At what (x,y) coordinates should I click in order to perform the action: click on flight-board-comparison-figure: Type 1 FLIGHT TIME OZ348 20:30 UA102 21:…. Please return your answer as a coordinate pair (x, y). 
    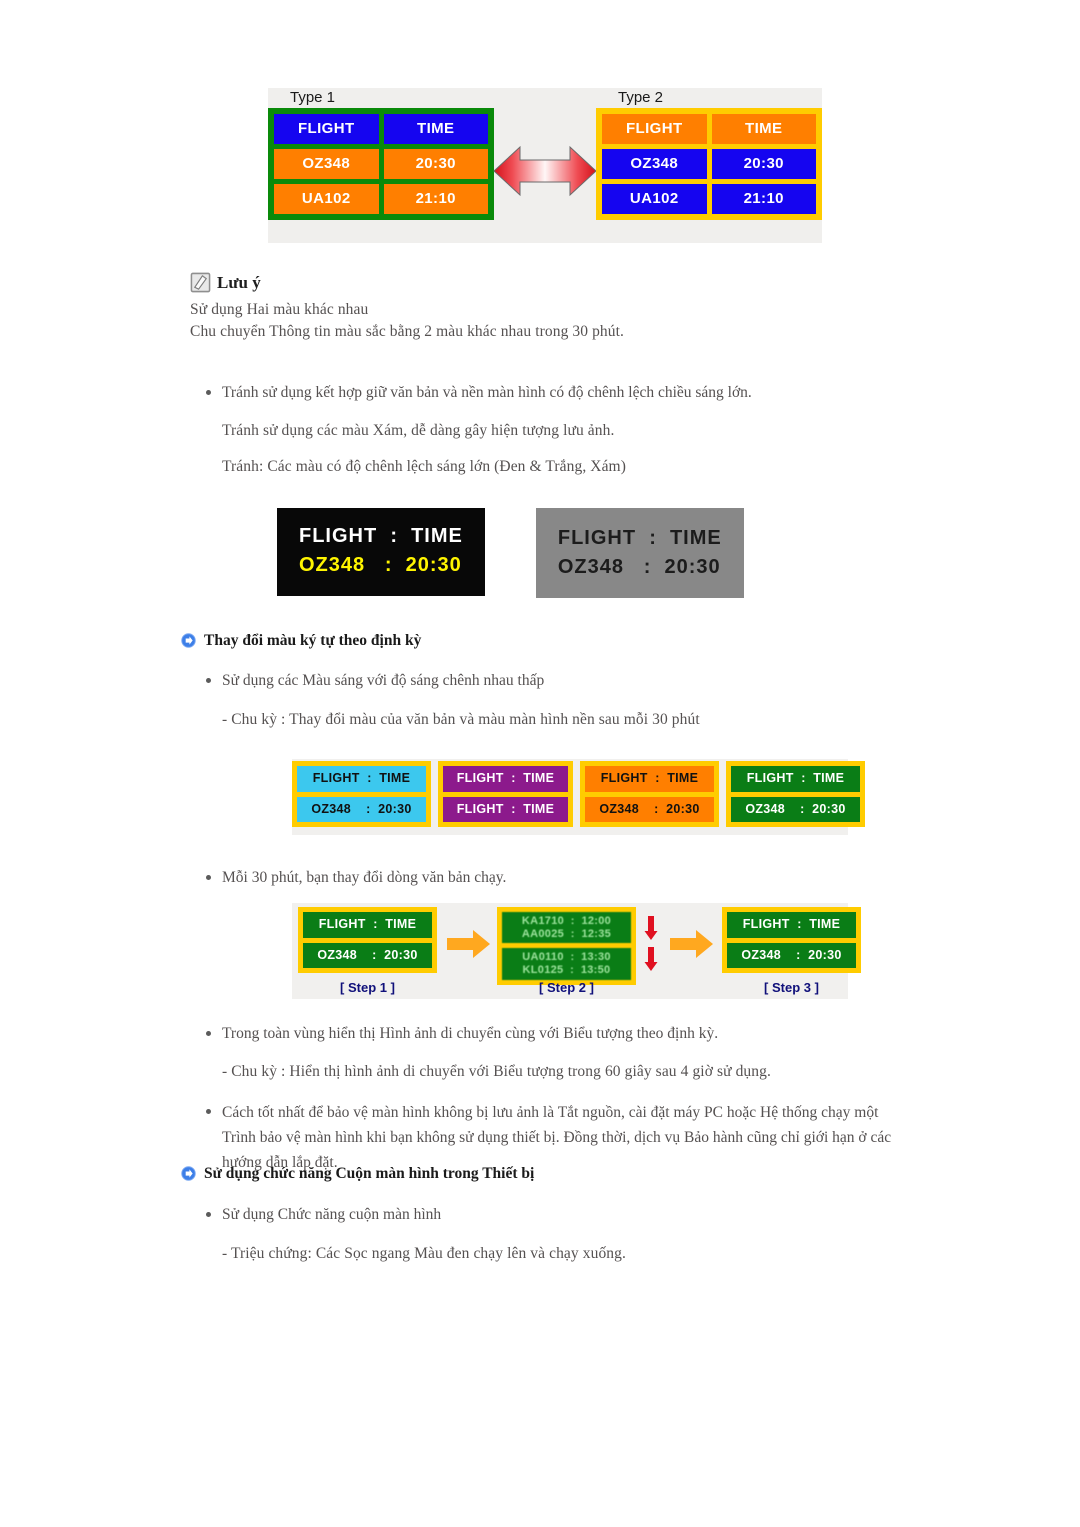
    Looking at the image, I should click on (545, 165).